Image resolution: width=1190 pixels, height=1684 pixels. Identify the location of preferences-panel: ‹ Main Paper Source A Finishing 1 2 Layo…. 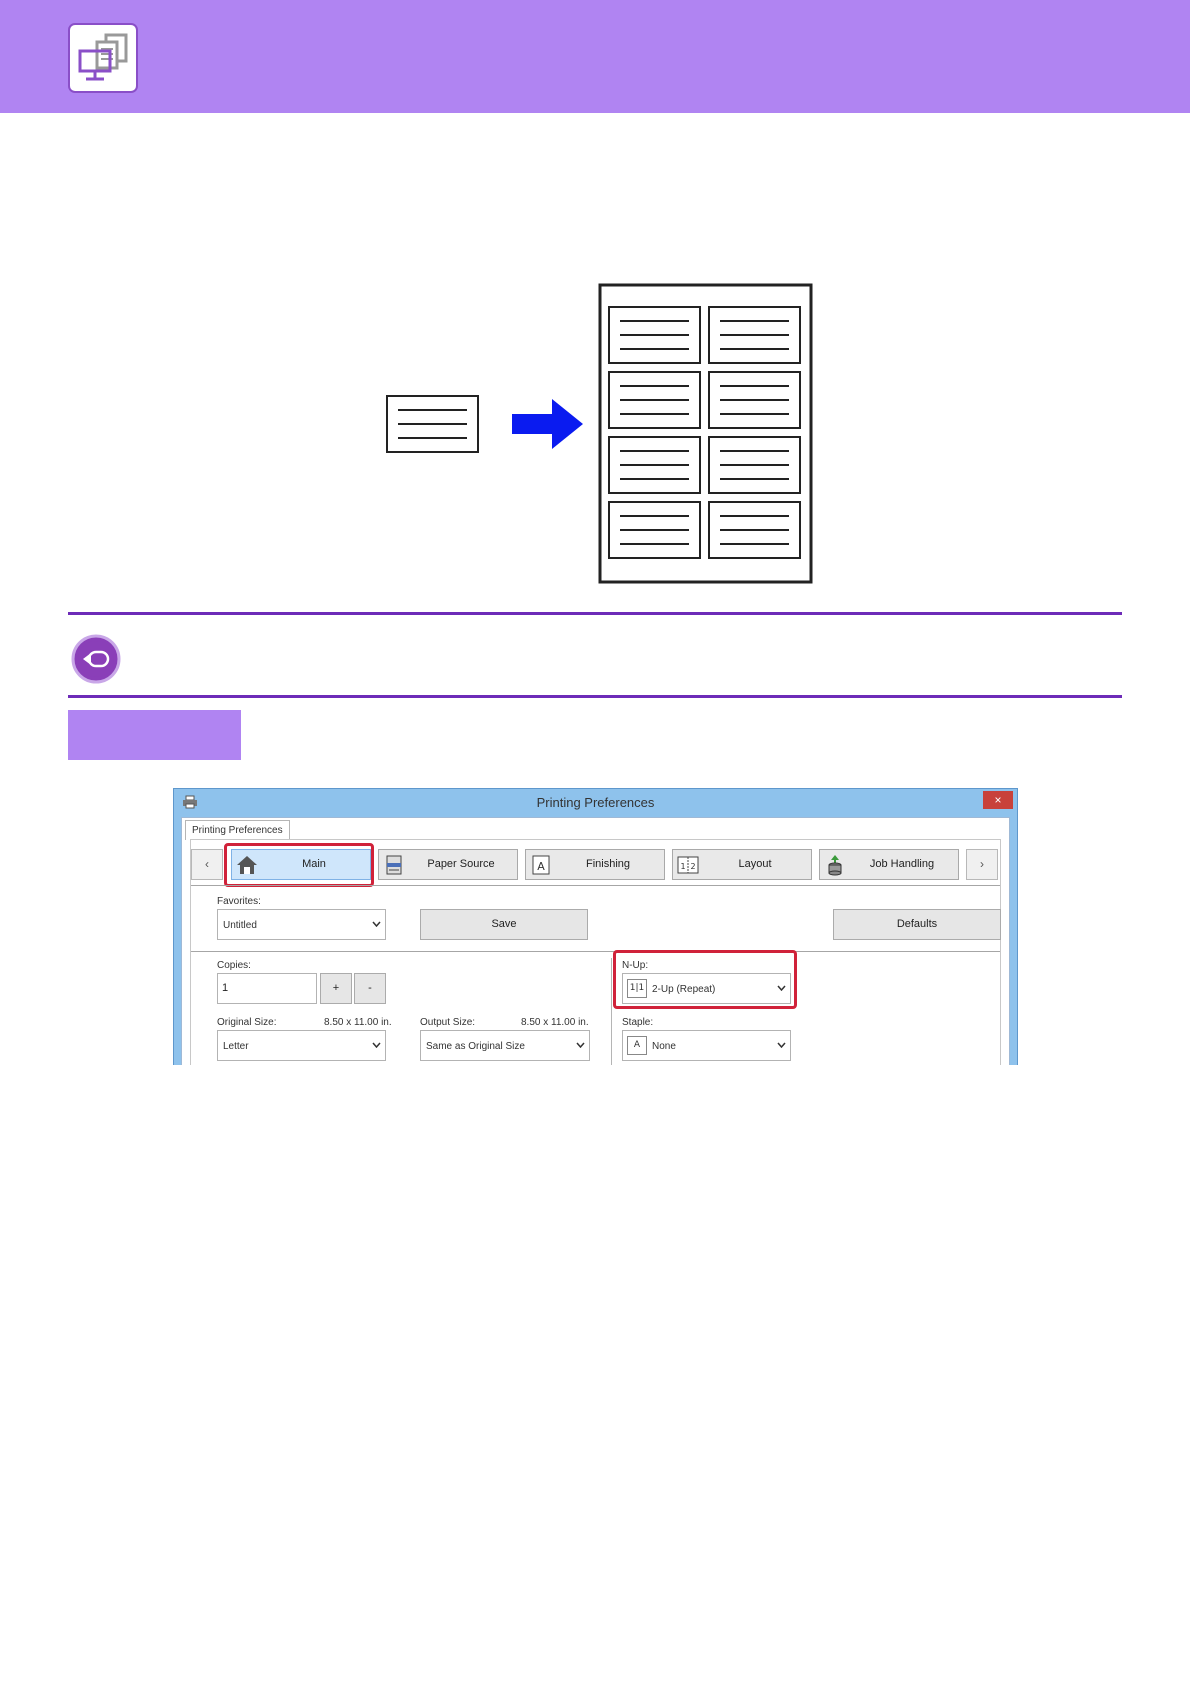
(595, 952).